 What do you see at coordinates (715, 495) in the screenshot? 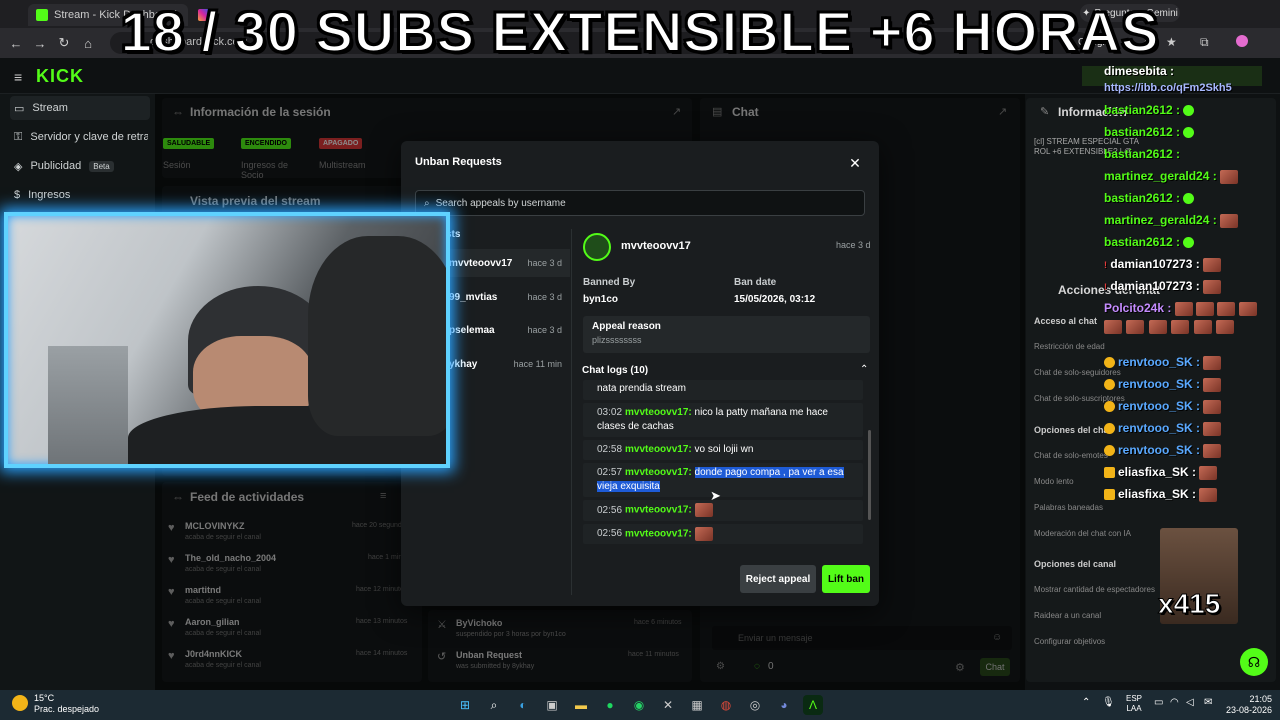
I see `mouse-cursor-icon: ➤` at bounding box center [715, 495].